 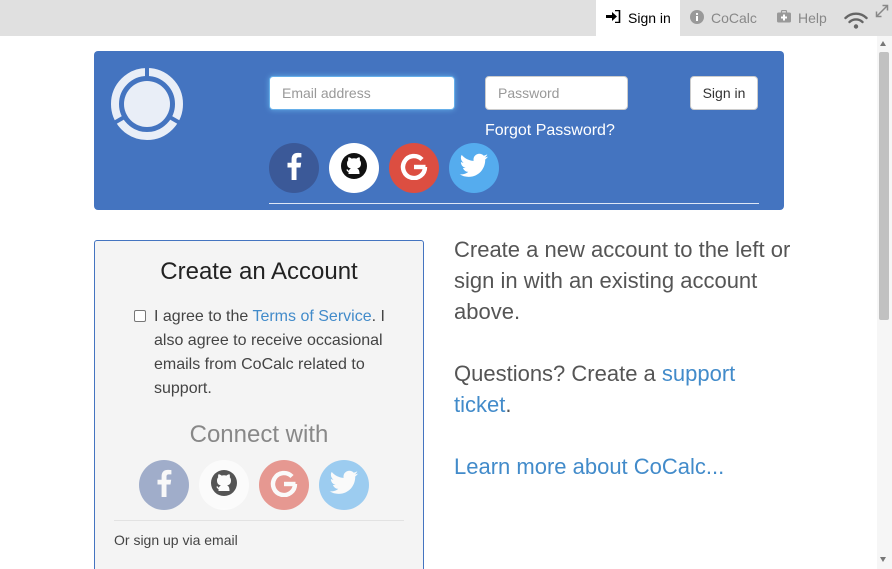 I want to click on tab-cocalc: CoCalc, so click(x=723, y=18).